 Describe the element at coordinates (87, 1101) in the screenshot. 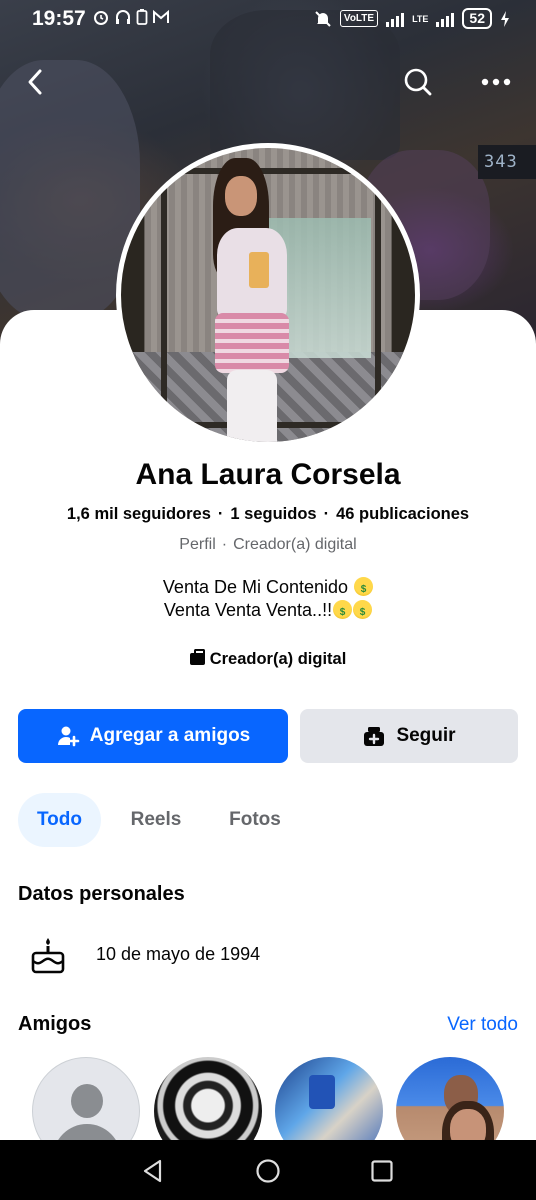

I see `default-avatar-icon` at that location.